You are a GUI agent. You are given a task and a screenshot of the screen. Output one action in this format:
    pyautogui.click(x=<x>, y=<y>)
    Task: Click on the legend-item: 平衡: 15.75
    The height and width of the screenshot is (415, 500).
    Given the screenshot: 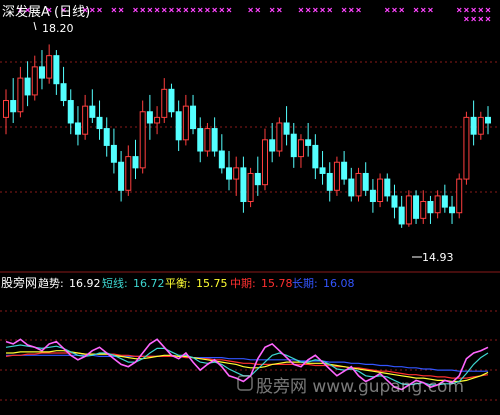 What is the action you would take?
    pyautogui.click(x=196, y=283)
    